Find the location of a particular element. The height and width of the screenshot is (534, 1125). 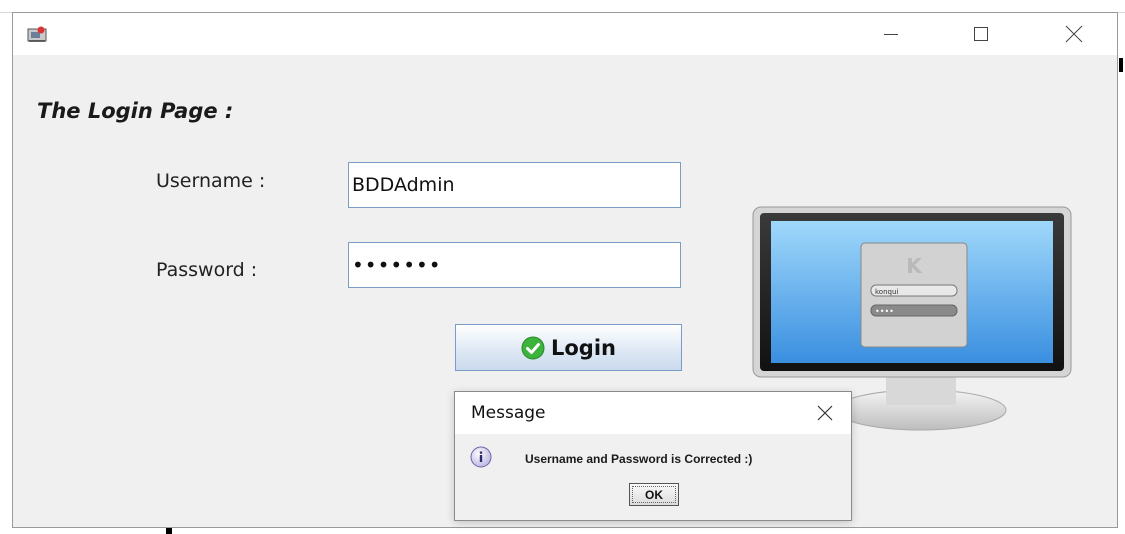

java-app-icon is located at coordinates (37, 34).